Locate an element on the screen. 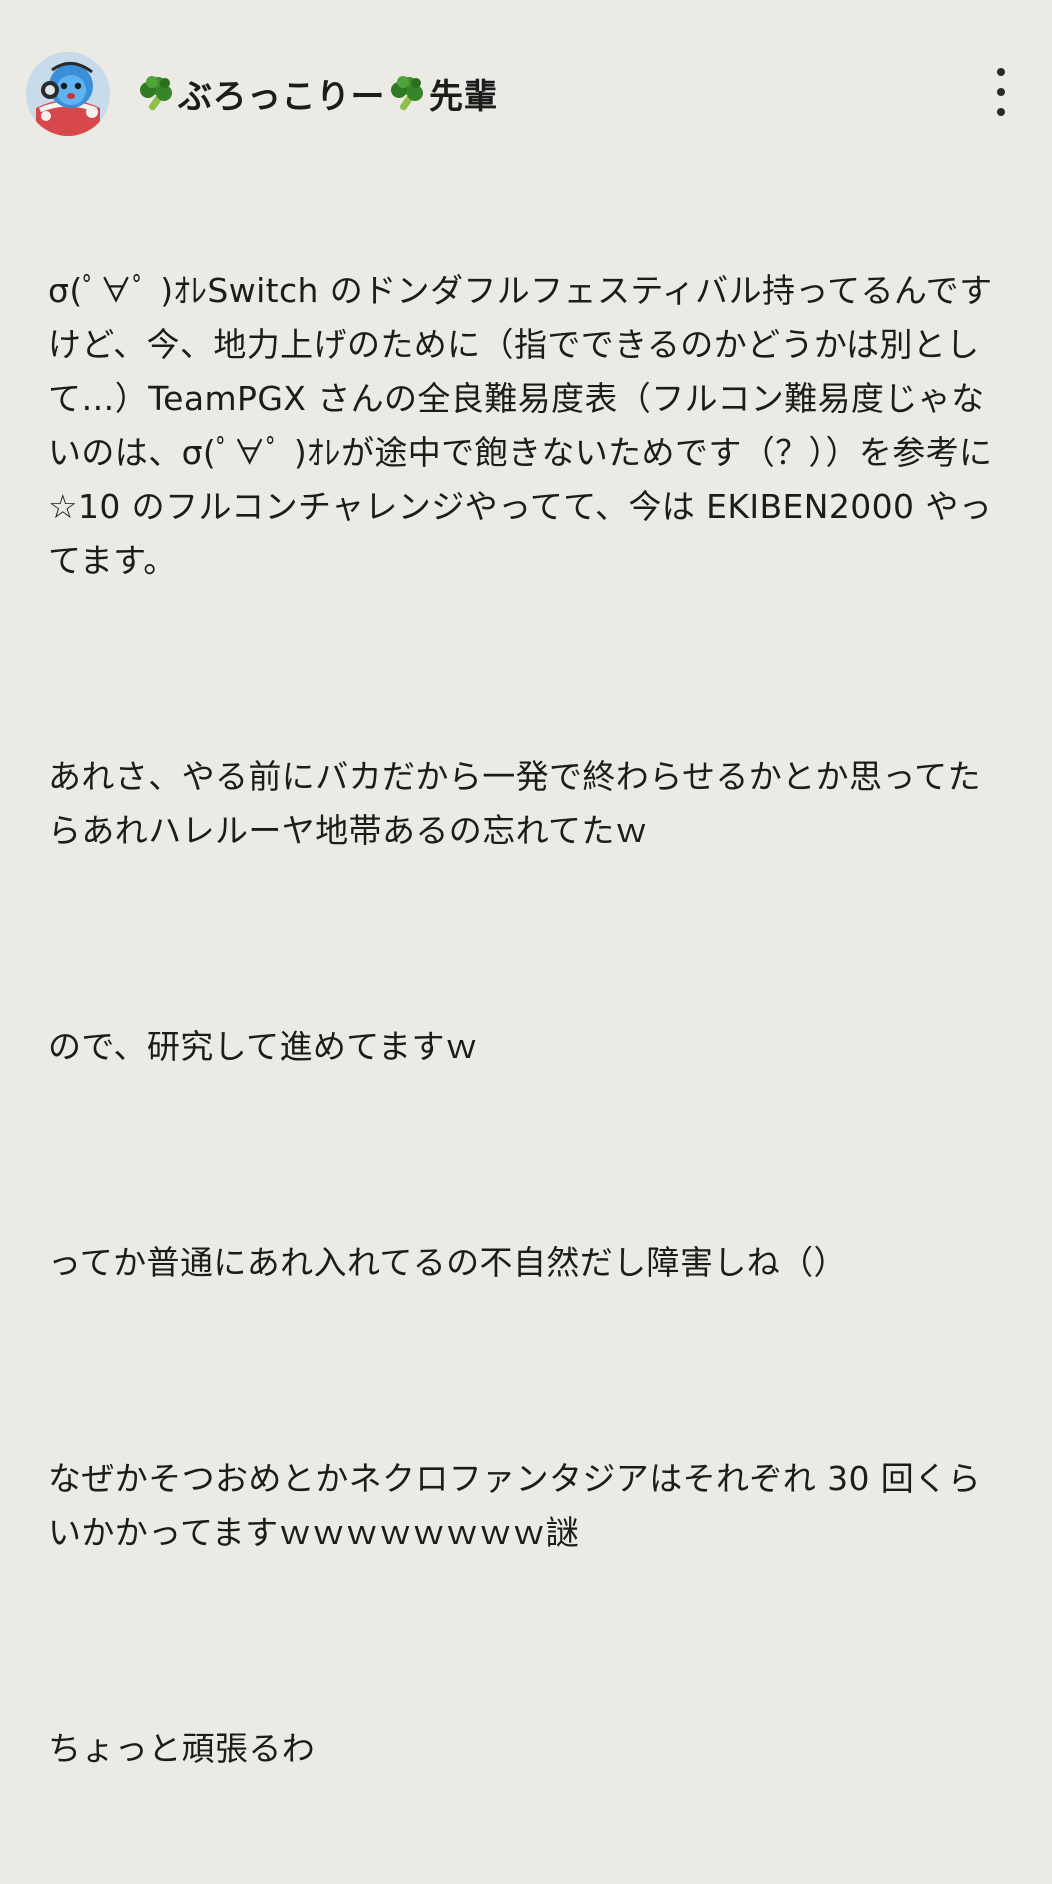 Image resolution: width=1052 pixels, height=1884 pixels. avatar is located at coordinates (68, 94).